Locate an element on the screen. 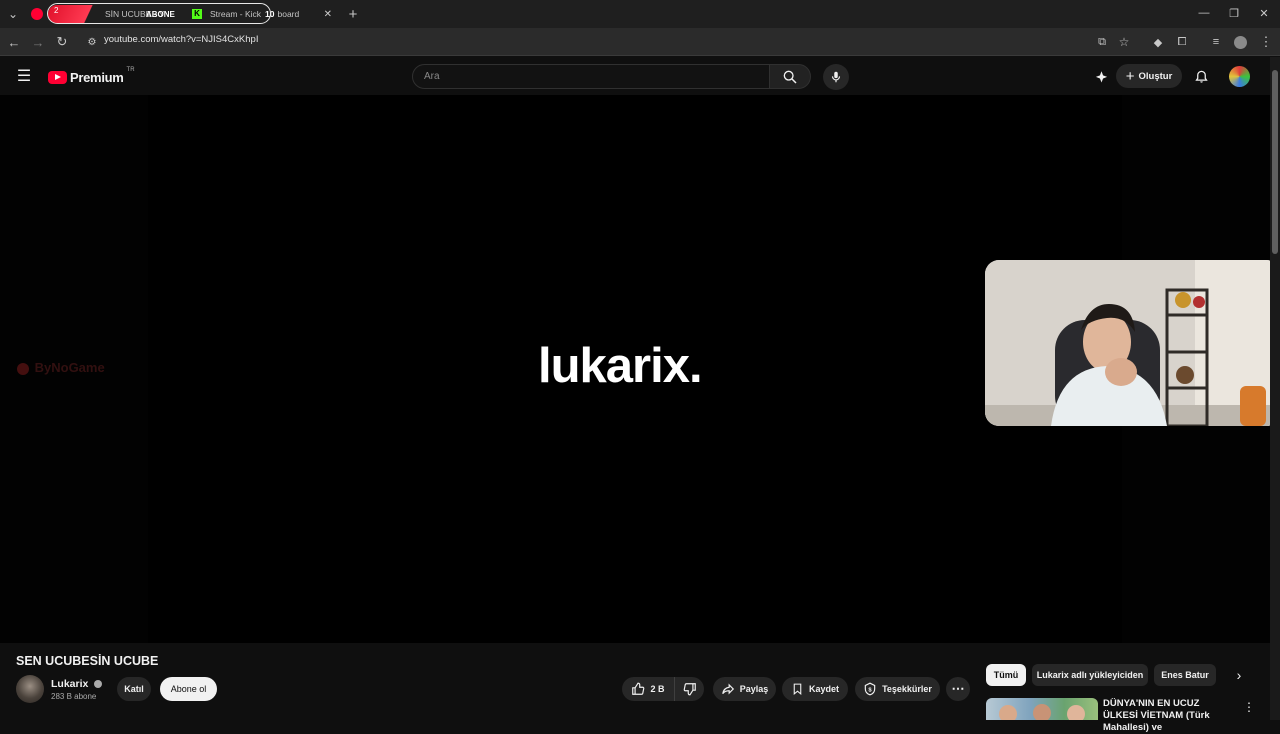 The image size is (1280, 734). recommendation-menu-button: ⋮ is located at coordinates (1249, 707).